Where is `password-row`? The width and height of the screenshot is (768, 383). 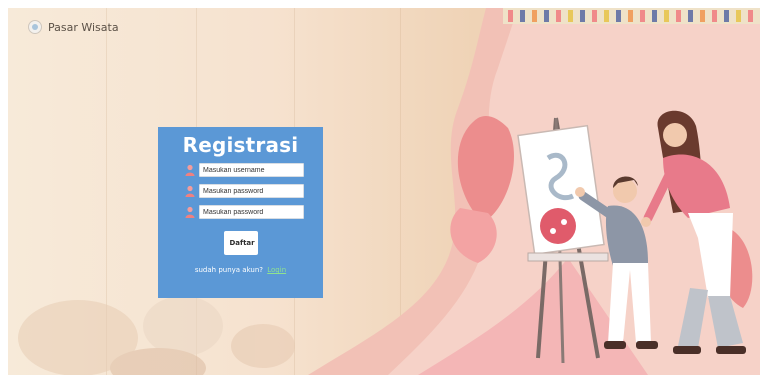 password-row is located at coordinates (254, 191).